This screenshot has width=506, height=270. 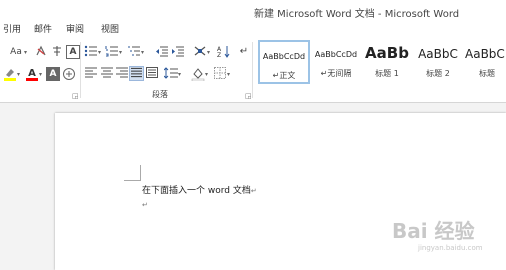 What do you see at coordinates (91, 52) in the screenshot?
I see `bullets-icon` at bounding box center [91, 52].